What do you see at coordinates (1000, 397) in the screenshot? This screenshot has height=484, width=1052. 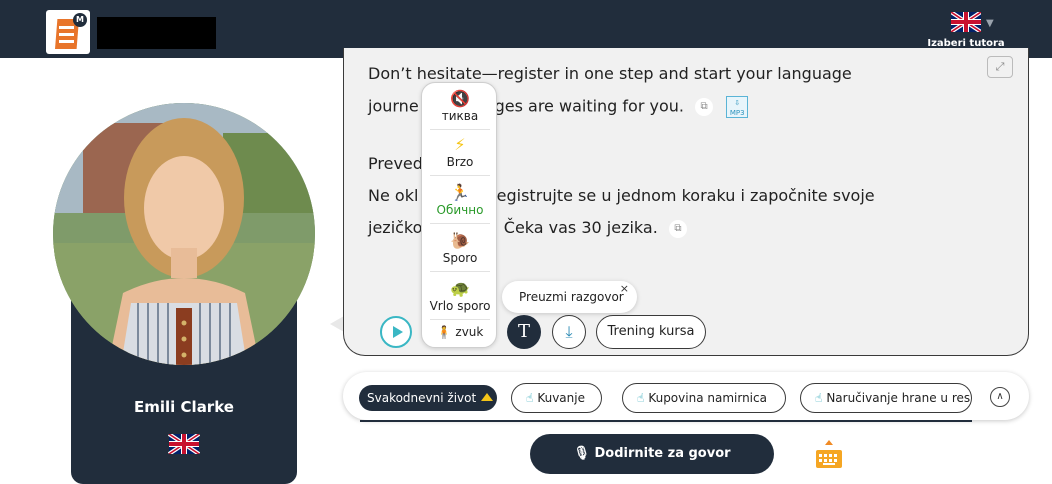 I see `chevron-up-icon: ∧` at bounding box center [1000, 397].